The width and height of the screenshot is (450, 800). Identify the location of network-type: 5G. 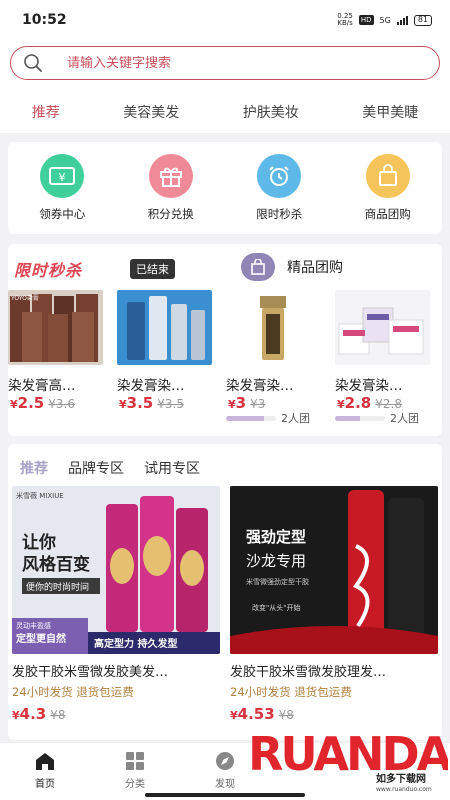
(385, 20).